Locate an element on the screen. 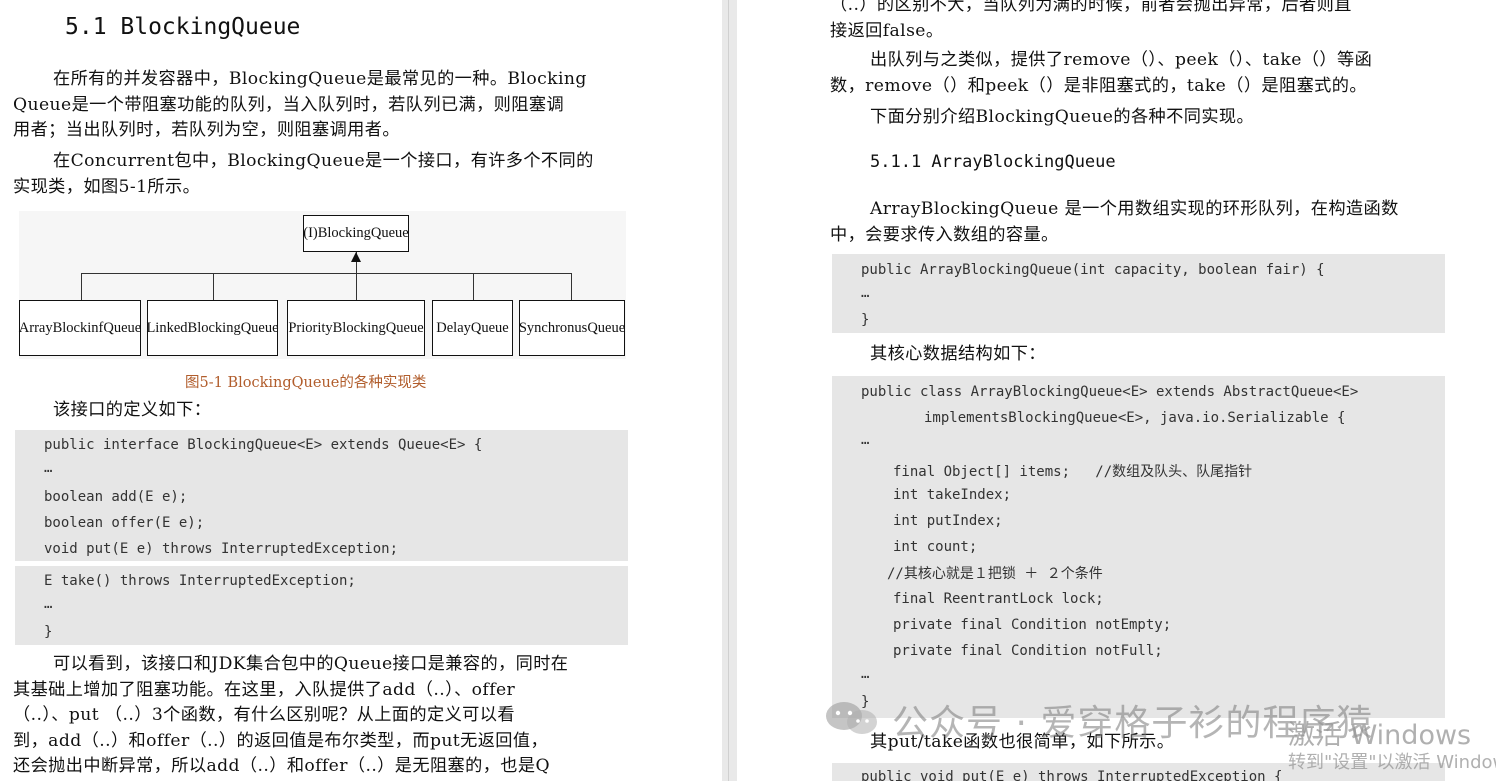 This screenshot has height=781, width=1496. arrow-head-icon is located at coordinates (356, 257).